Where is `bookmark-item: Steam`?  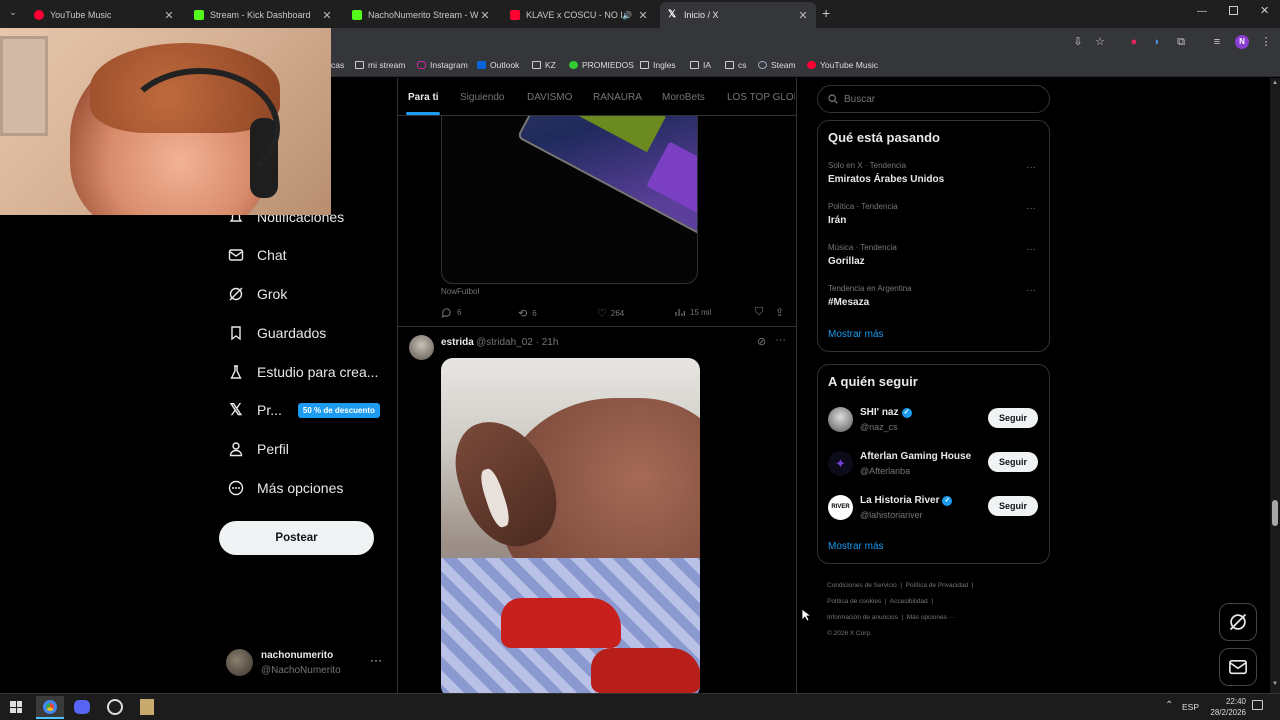
bookmark-item: Steam is located at coordinates (777, 65).